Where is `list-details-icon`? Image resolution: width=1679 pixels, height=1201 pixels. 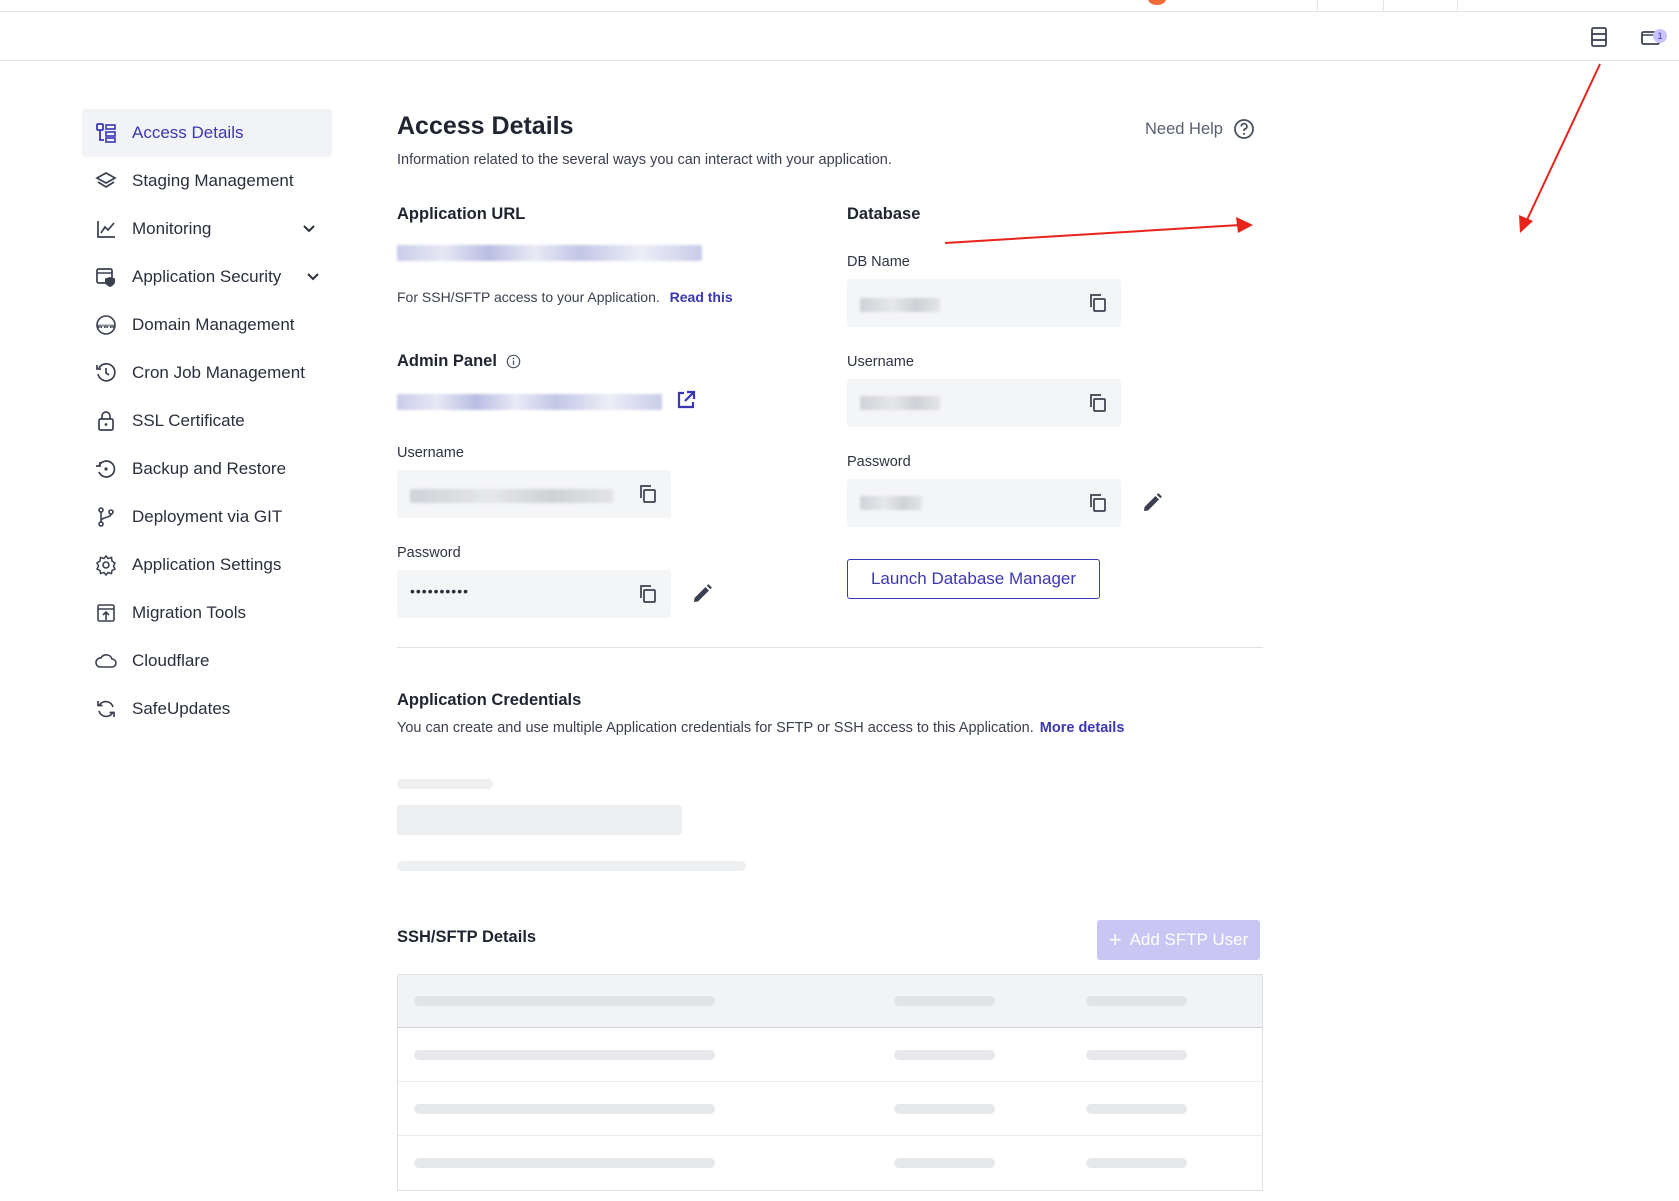
list-details-icon is located at coordinates (106, 133).